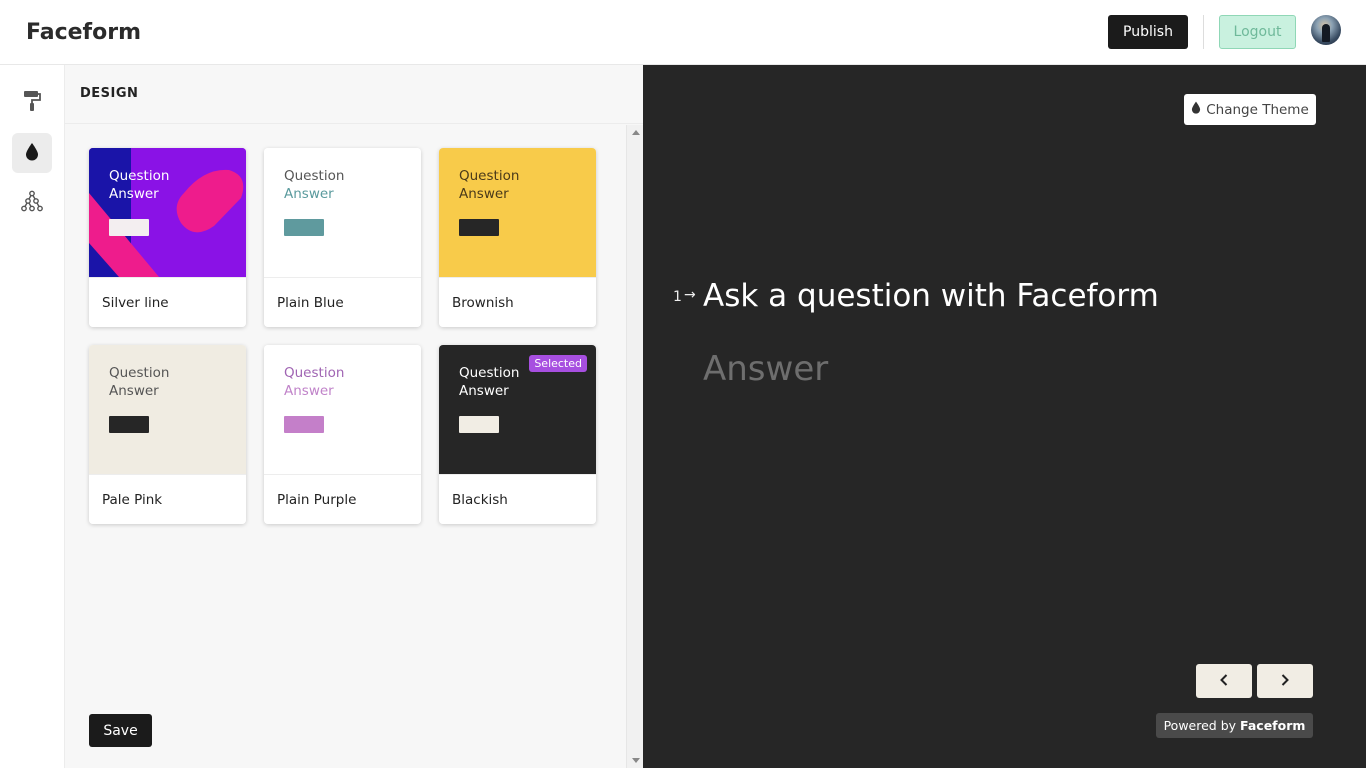 This screenshot has width=1366, height=768. What do you see at coordinates (1257, 109) in the screenshot?
I see `change-theme-label: Change Theme` at bounding box center [1257, 109].